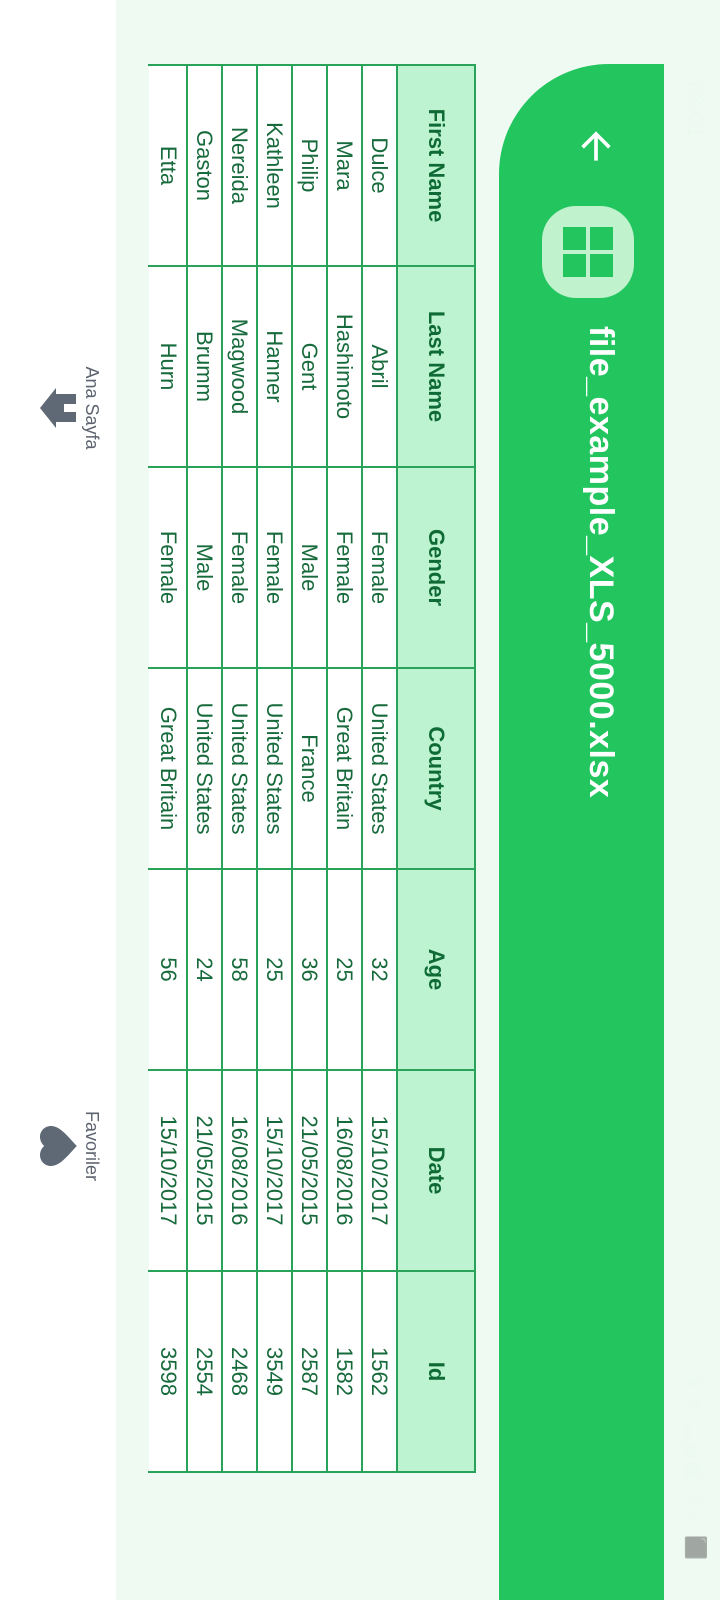  I want to click on table-cell: 36, so click(309, 969).